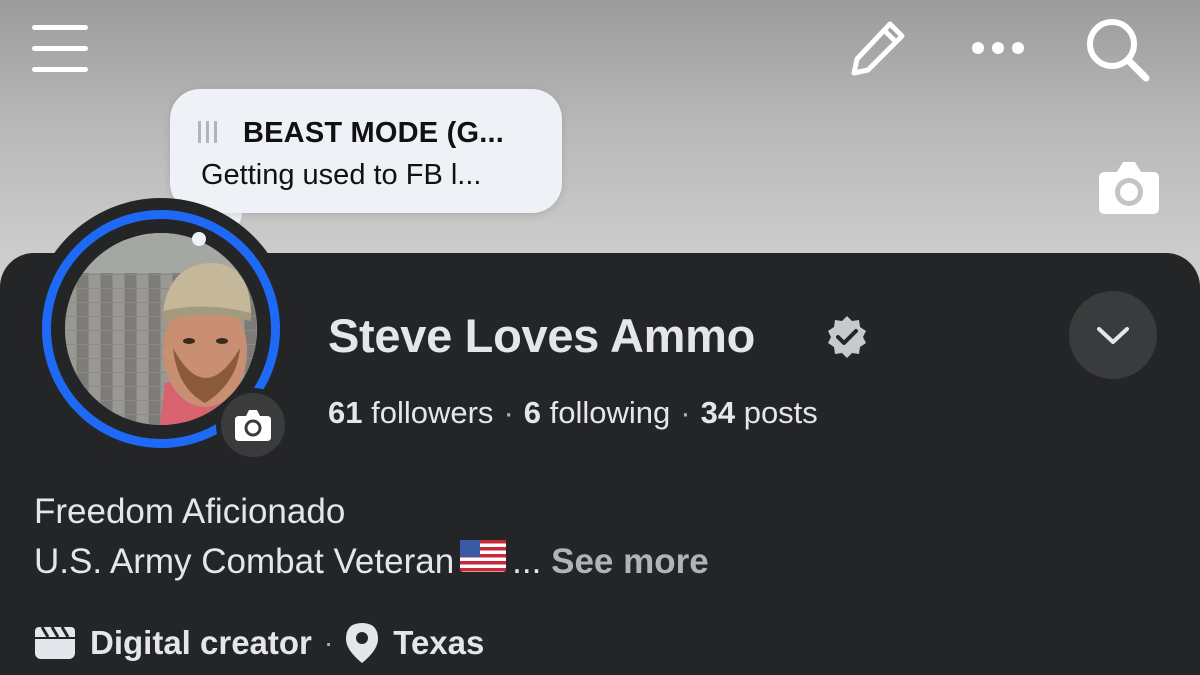 The image size is (1200, 675). I want to click on posts-label: posts, so click(780, 412).